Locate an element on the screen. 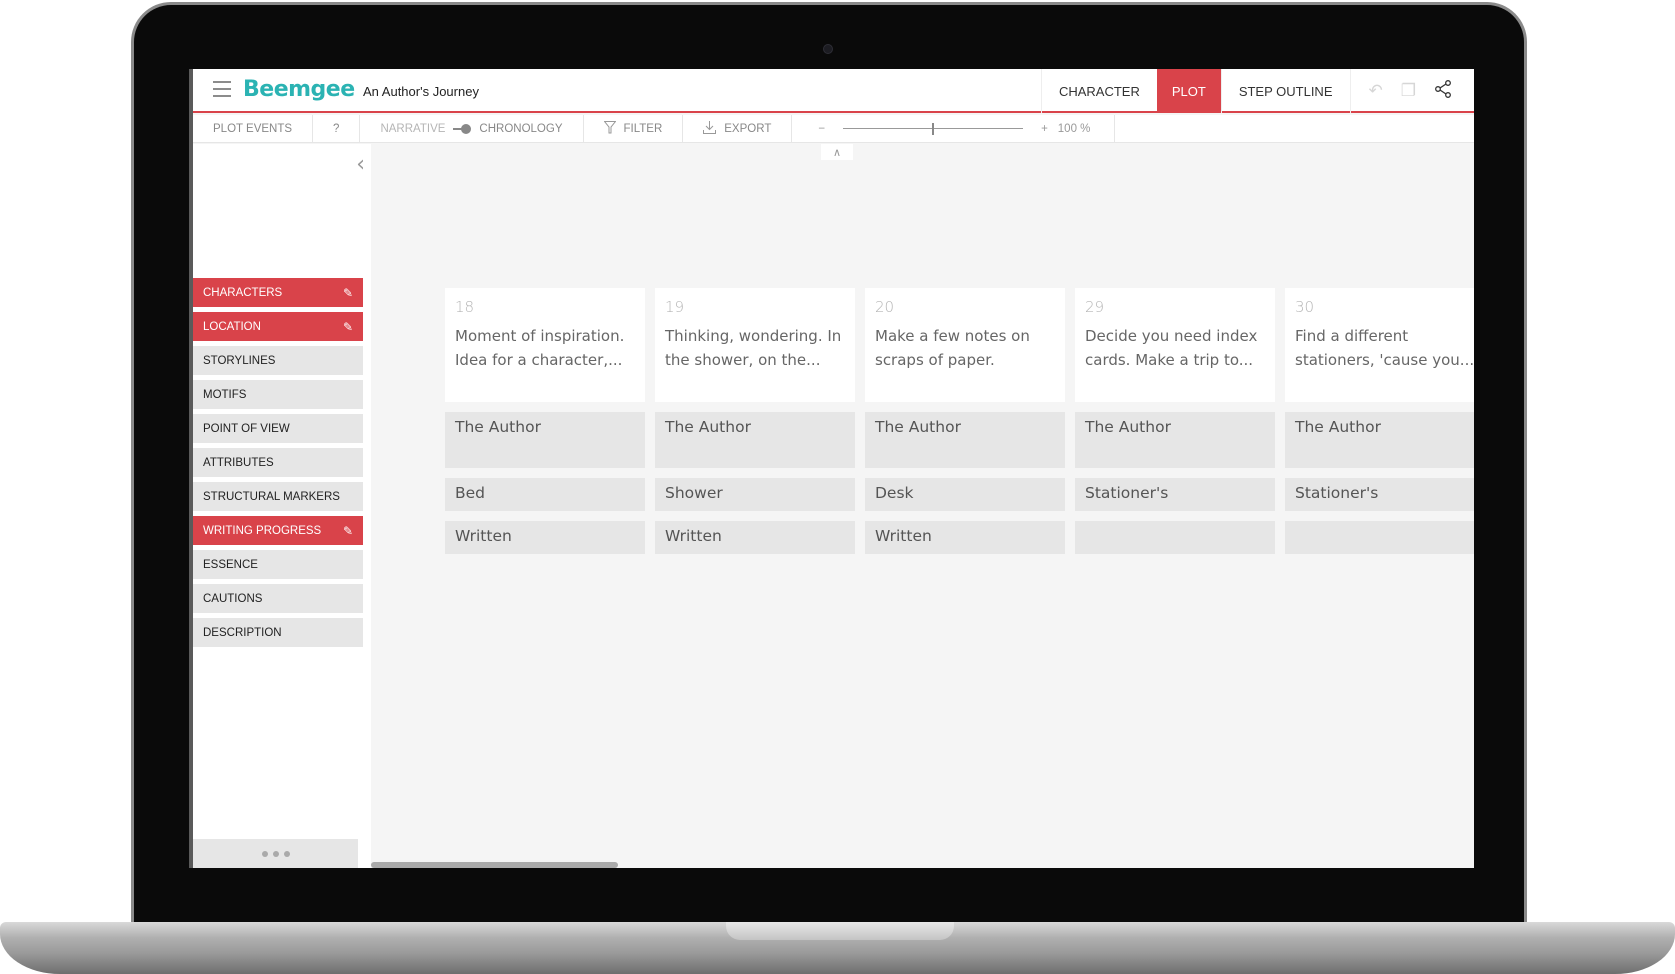  export-label: EXPORT is located at coordinates (748, 128).